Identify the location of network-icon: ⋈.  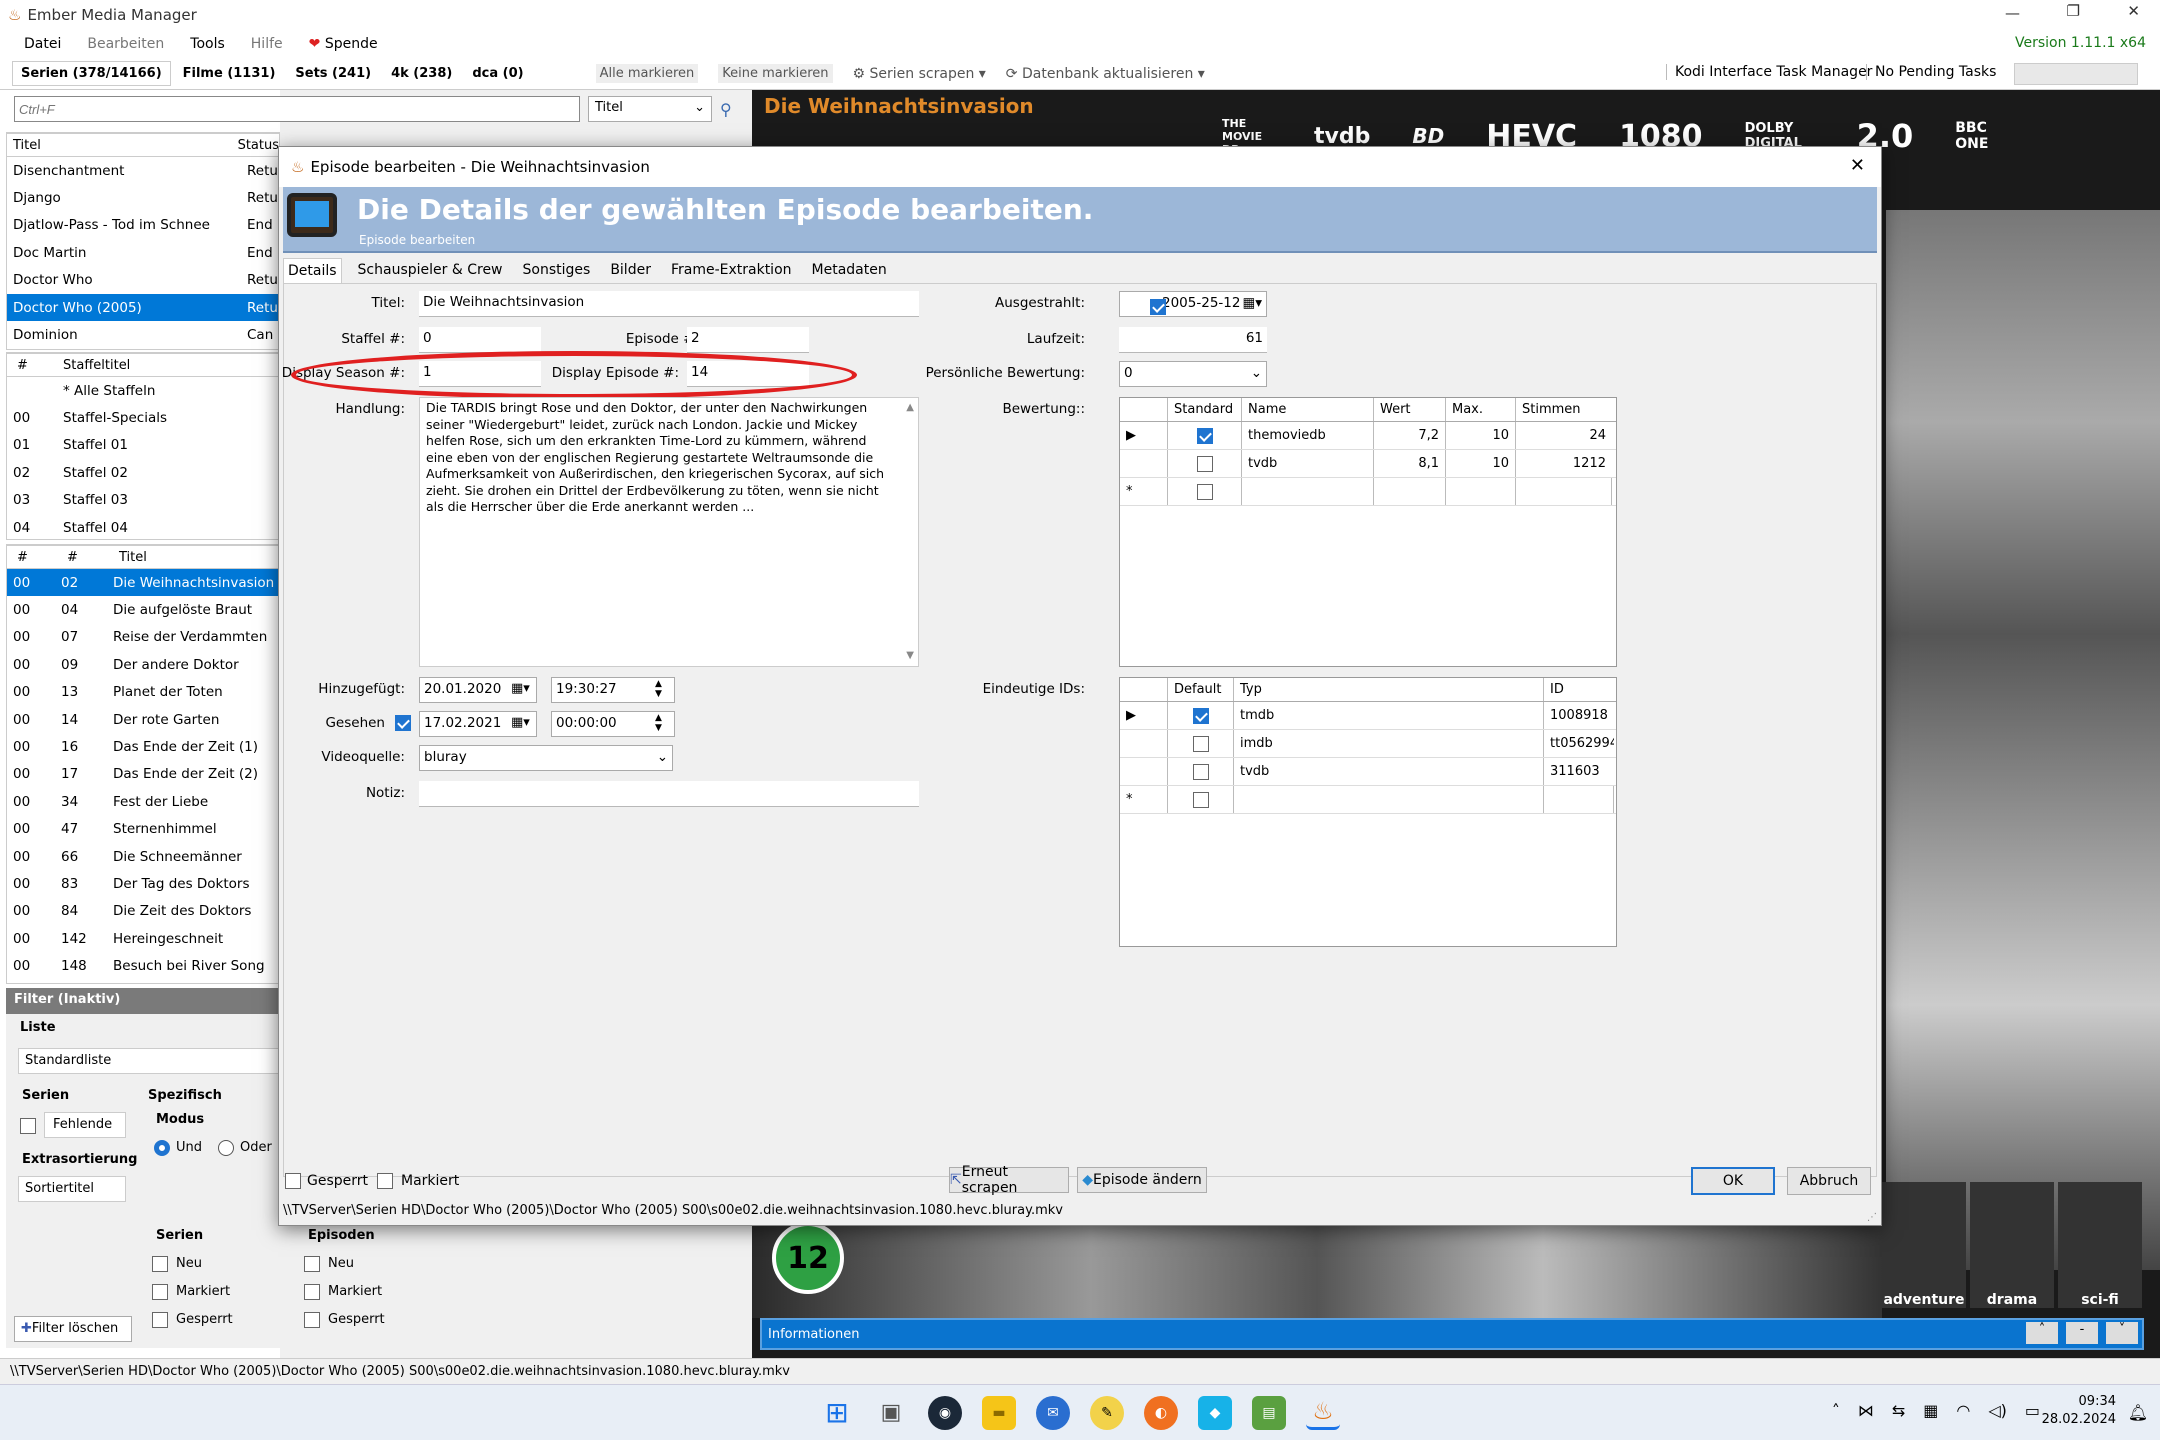
(1866, 1410).